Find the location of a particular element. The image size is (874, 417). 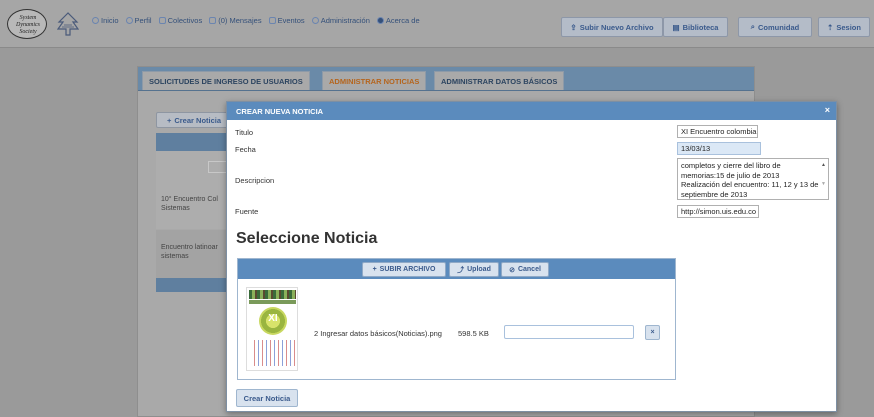

thumb-subbanner is located at coordinates (272, 302).